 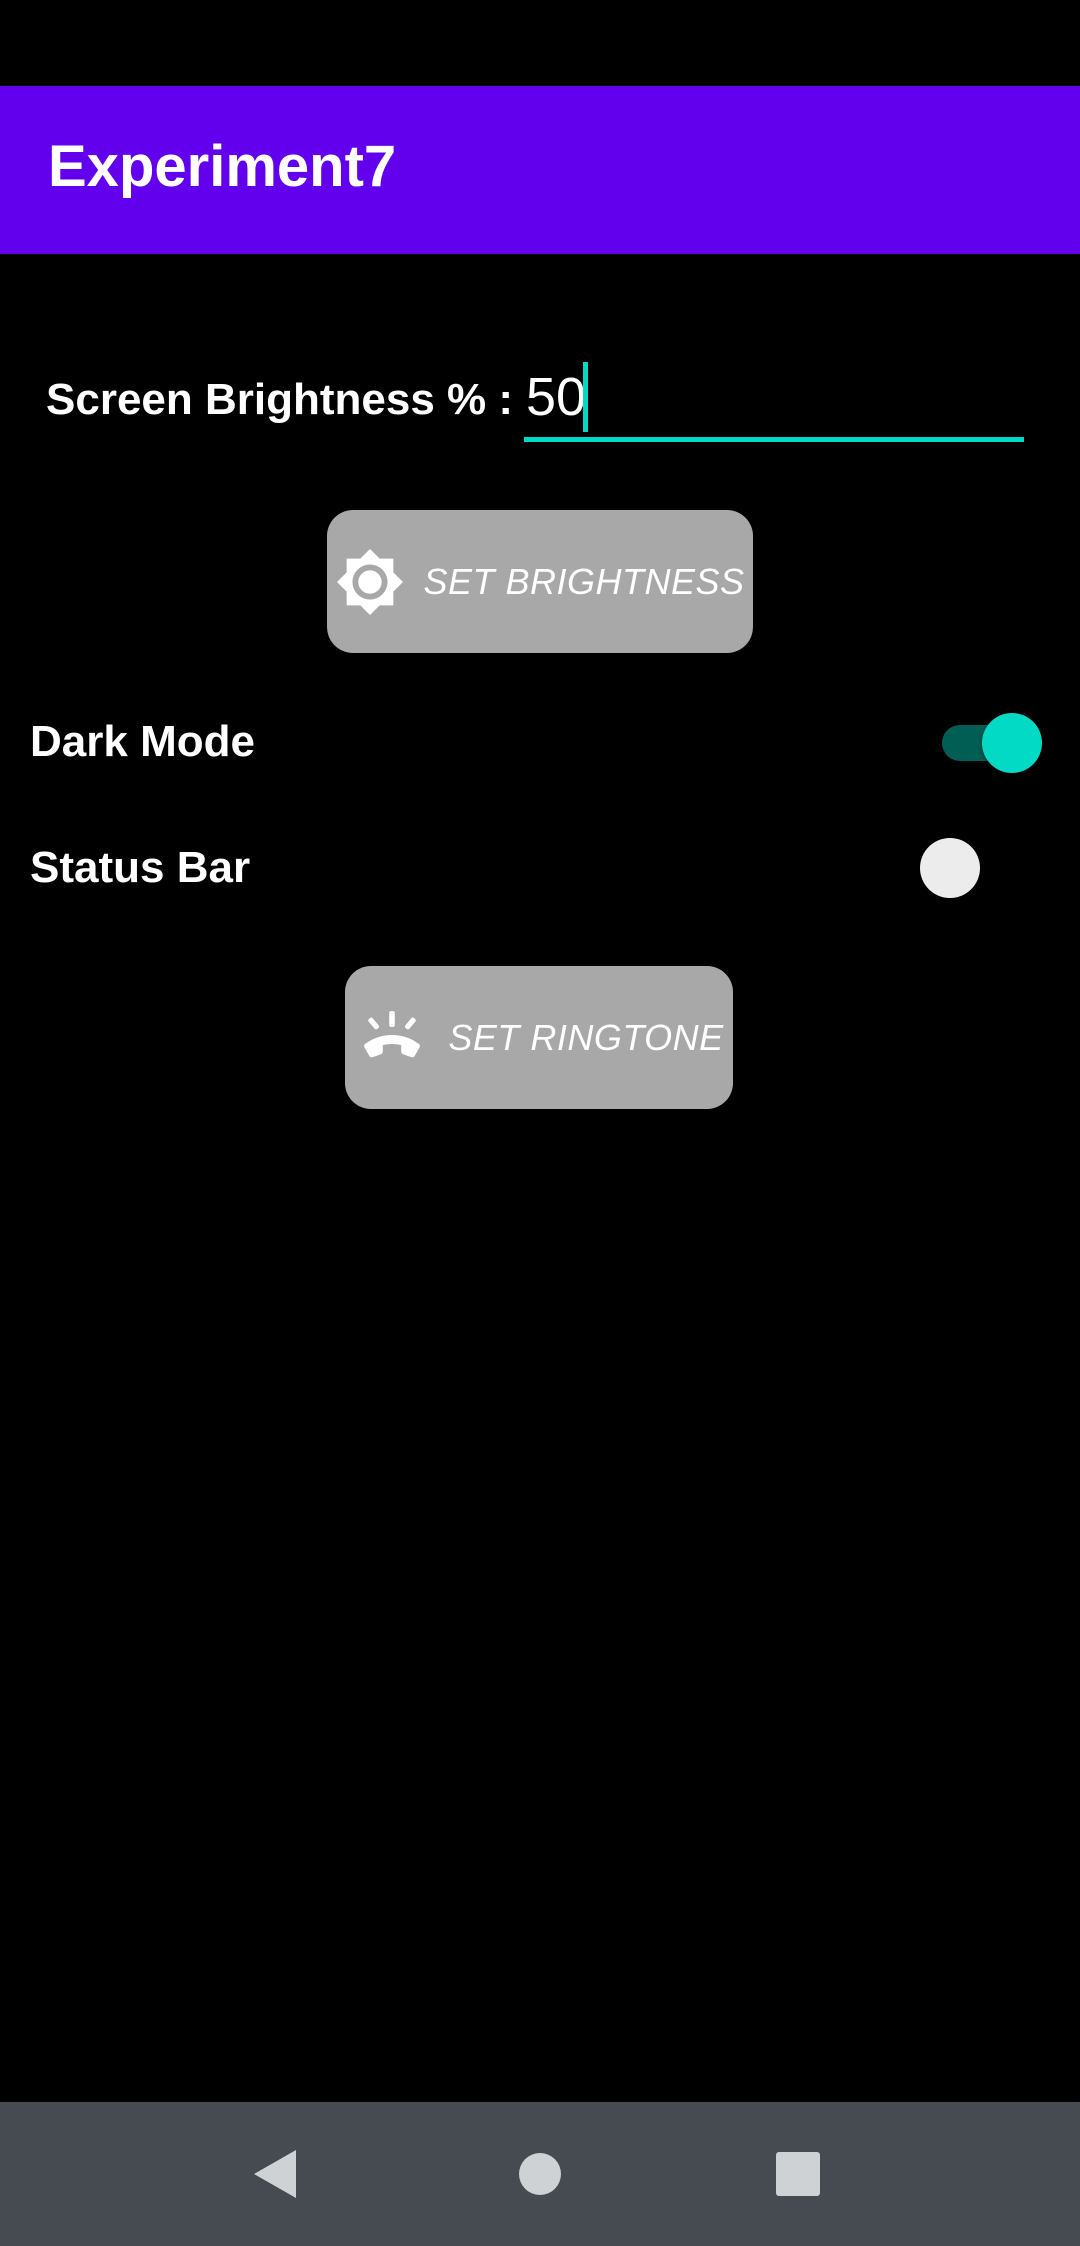 I want to click on back-icon, so click(x=276, y=2174).